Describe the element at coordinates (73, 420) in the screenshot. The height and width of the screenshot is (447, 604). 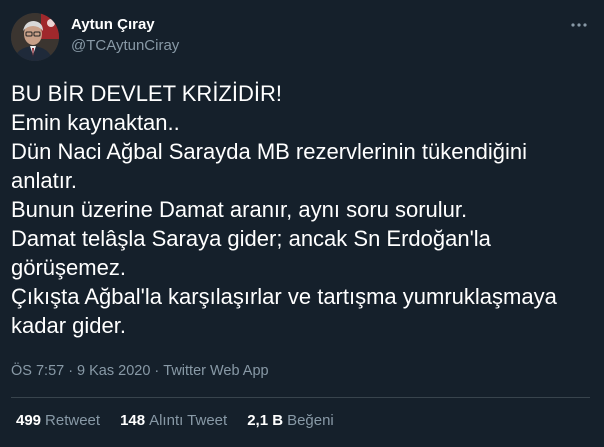
I see `retweet-count-label: Retweet` at that location.